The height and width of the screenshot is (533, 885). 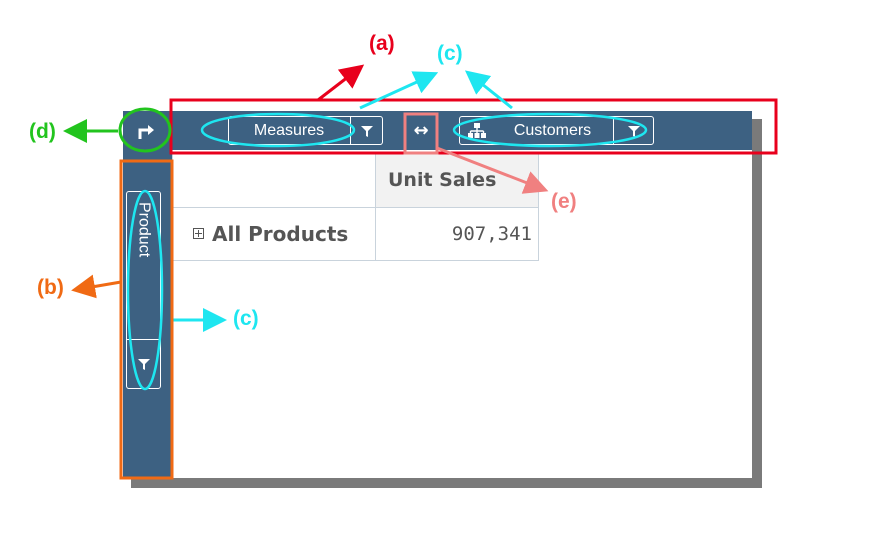 I want to click on pivot-icon, so click(x=146, y=132).